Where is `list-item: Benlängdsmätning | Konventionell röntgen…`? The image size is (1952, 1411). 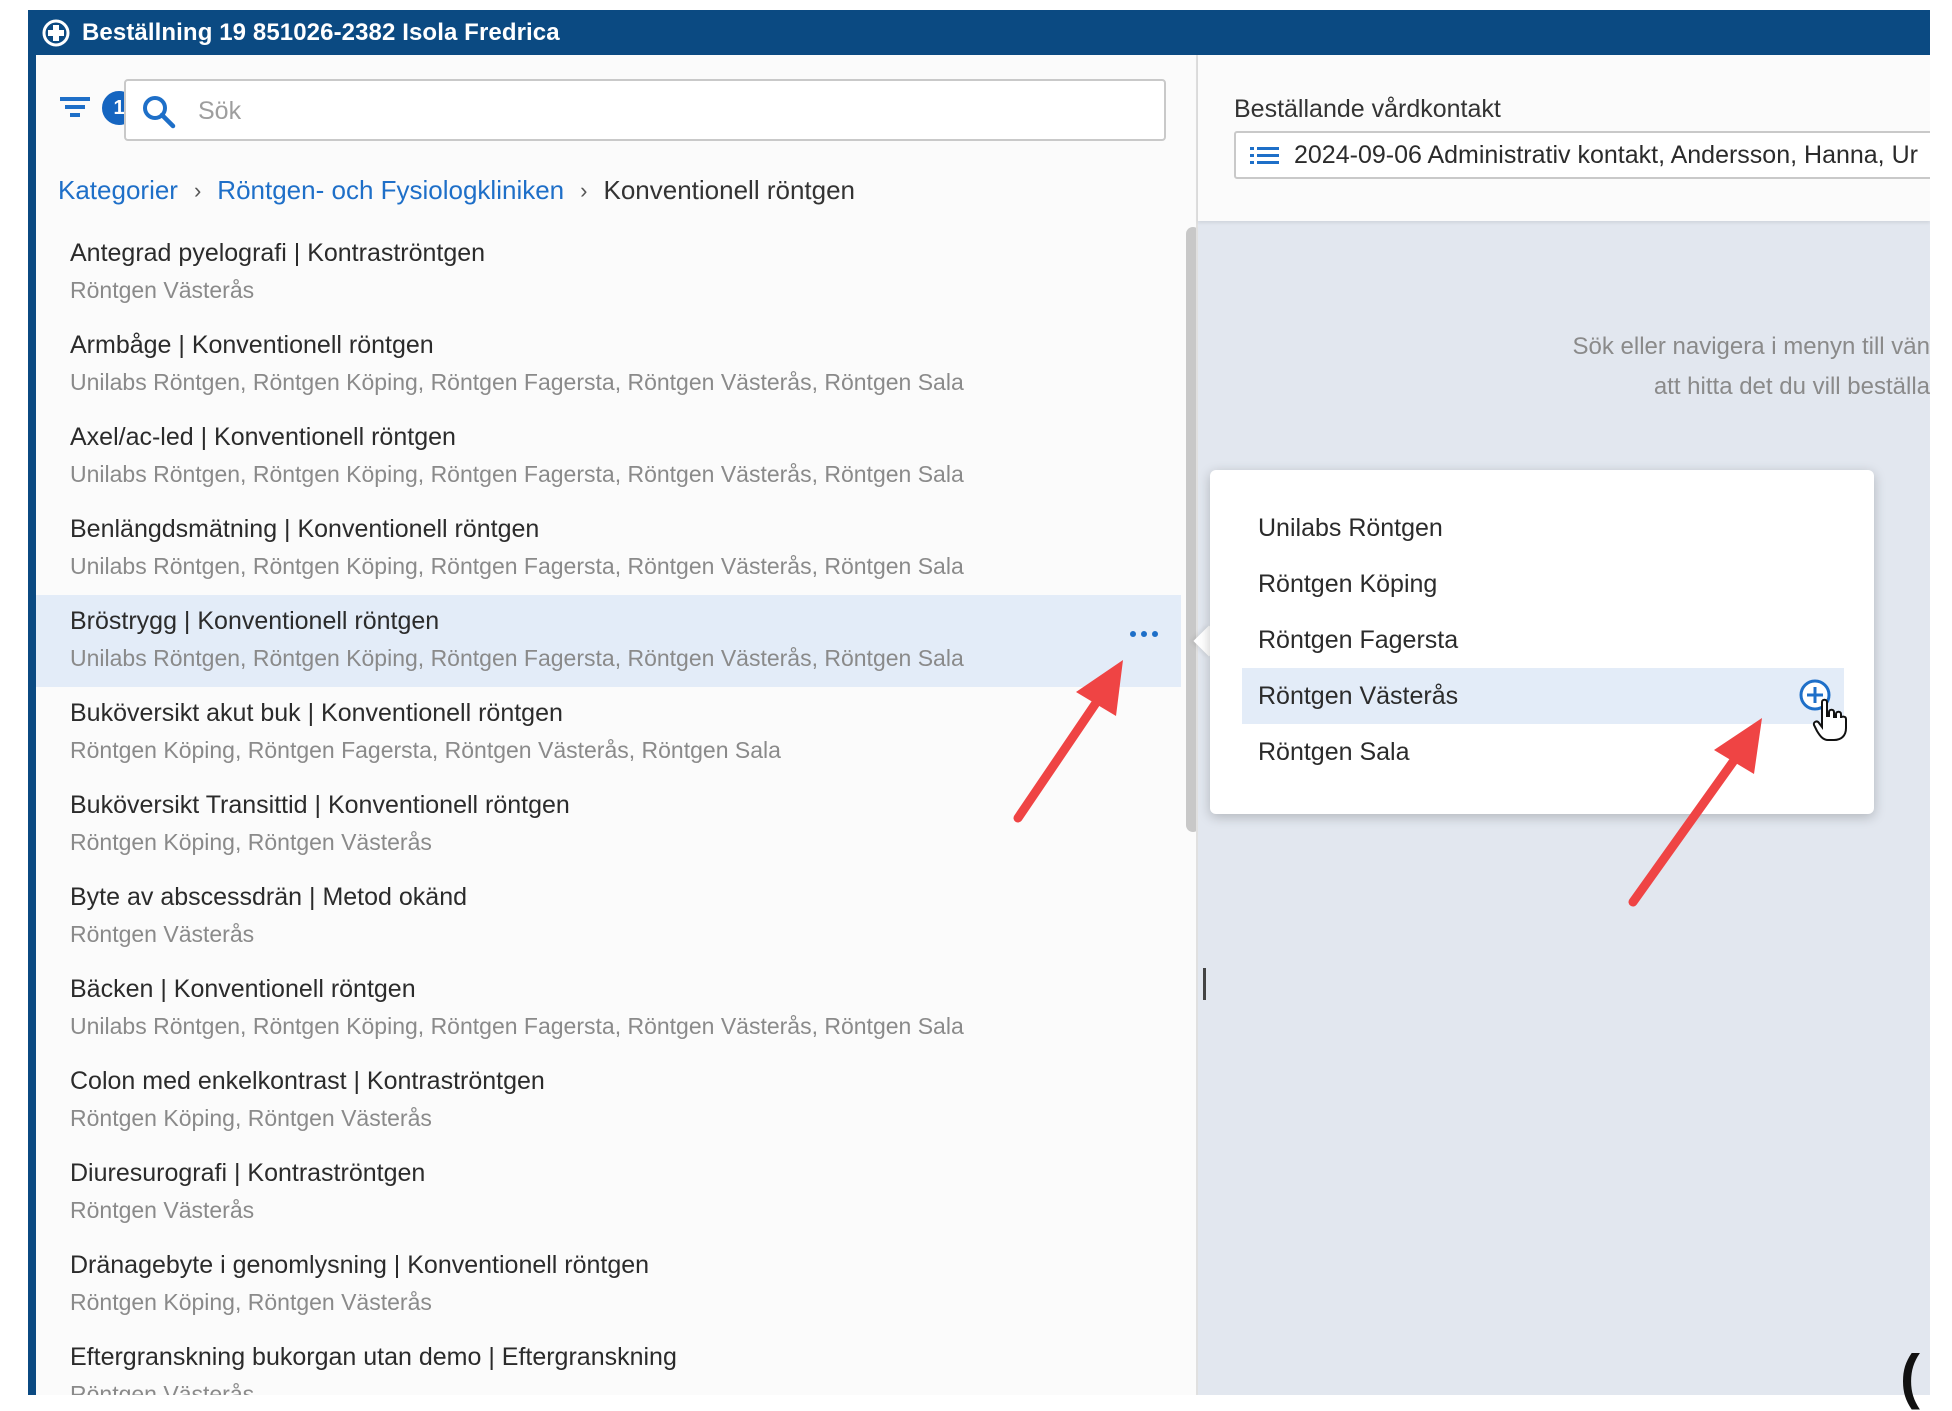 list-item: Benlängdsmätning | Konventionell röntgen… is located at coordinates (608, 549).